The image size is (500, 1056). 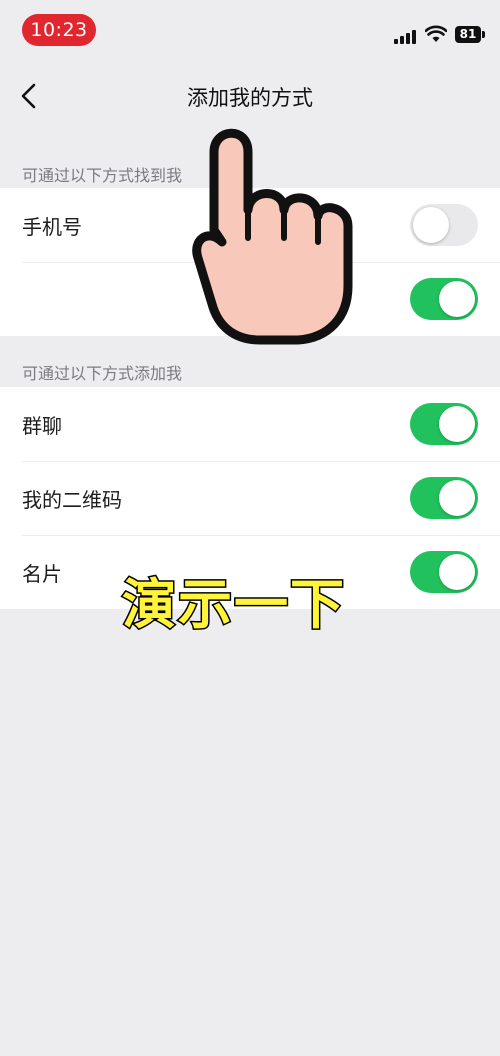 What do you see at coordinates (42, 573) in the screenshot?
I see `setting-label: 名片` at bounding box center [42, 573].